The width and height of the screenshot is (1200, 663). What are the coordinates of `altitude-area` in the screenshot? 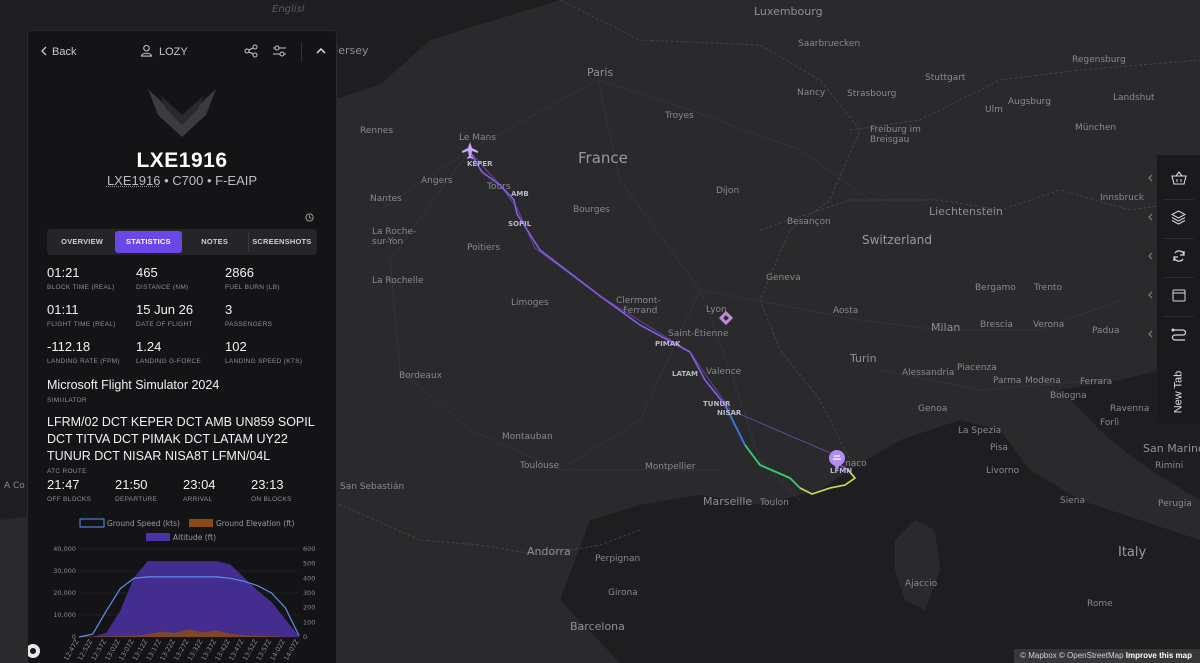 It's located at (189, 599).